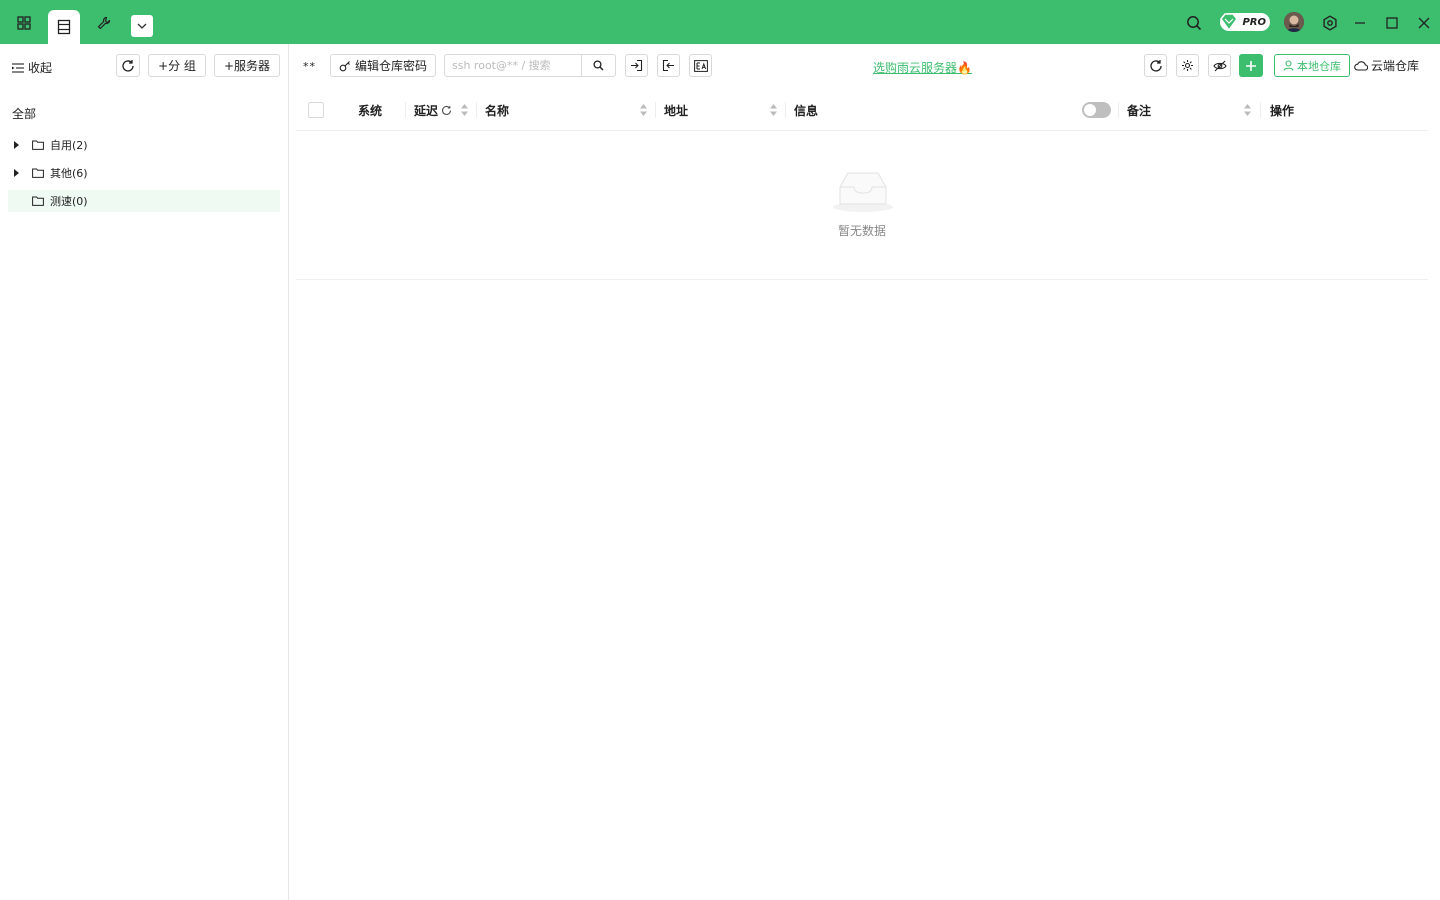  I want to click on search-box, so click(530, 65).